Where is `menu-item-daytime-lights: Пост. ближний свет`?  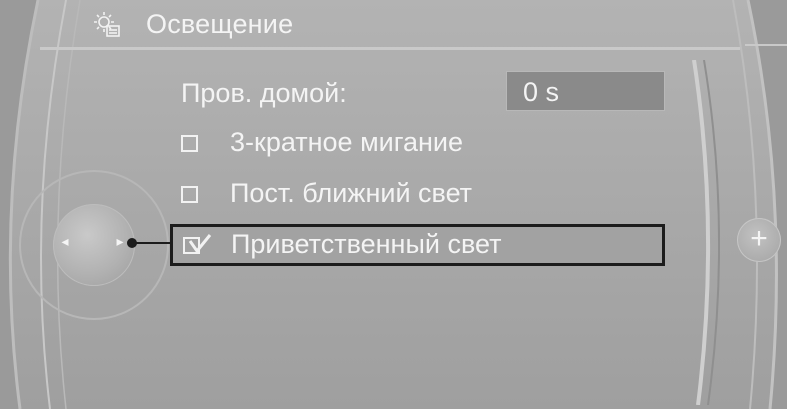 menu-item-daytime-lights: Пост. ближний свет is located at coordinates (417, 194).